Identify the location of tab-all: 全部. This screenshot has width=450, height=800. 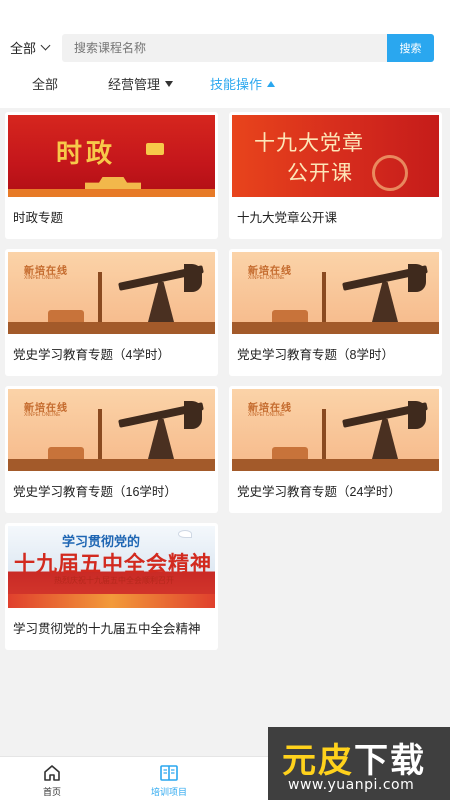
(45, 83).